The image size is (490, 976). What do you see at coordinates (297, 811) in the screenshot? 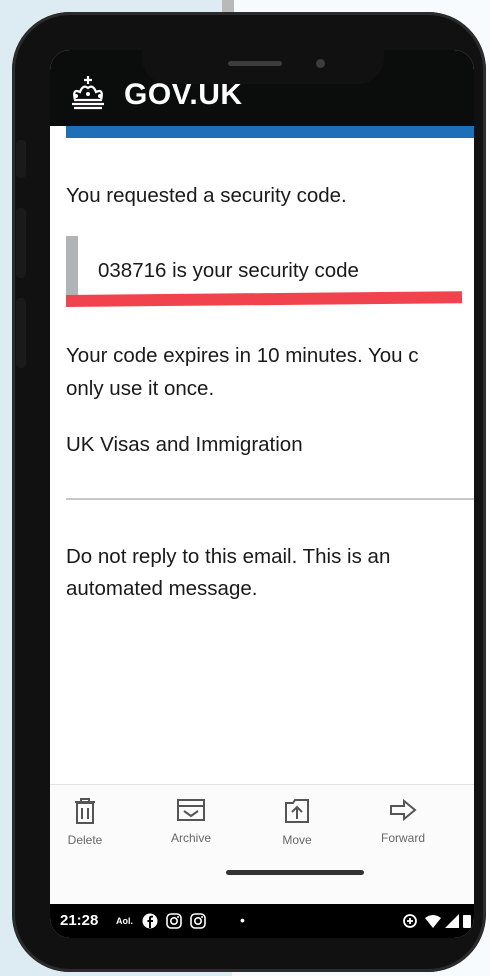
I see `move-icon` at bounding box center [297, 811].